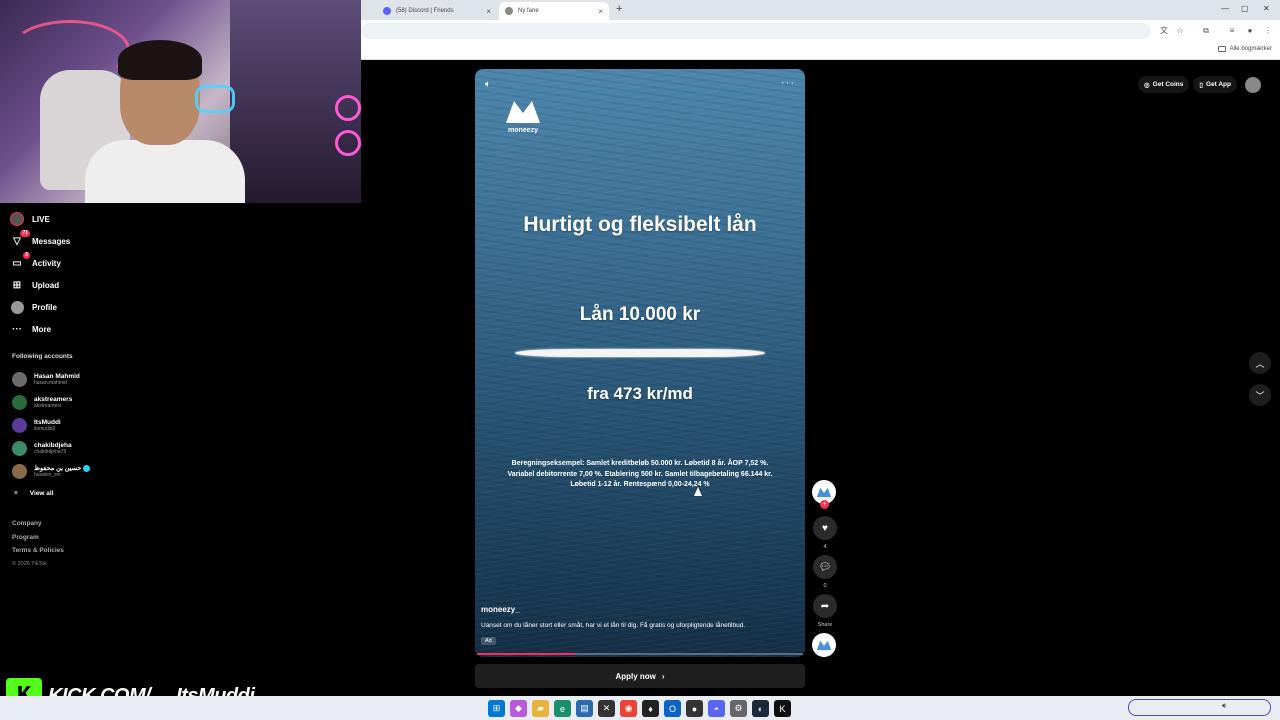  What do you see at coordinates (825, 528) in the screenshot?
I see `like-button: ♥` at bounding box center [825, 528].